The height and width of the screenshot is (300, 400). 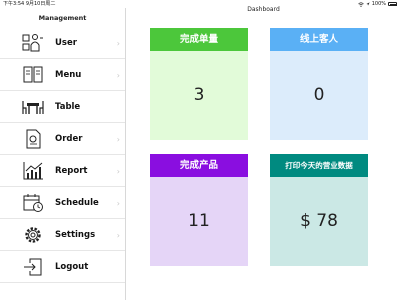 What do you see at coordinates (200, 4) in the screenshot?
I see `status-bar: 下午3:54 9月10日周二 100%` at bounding box center [200, 4].